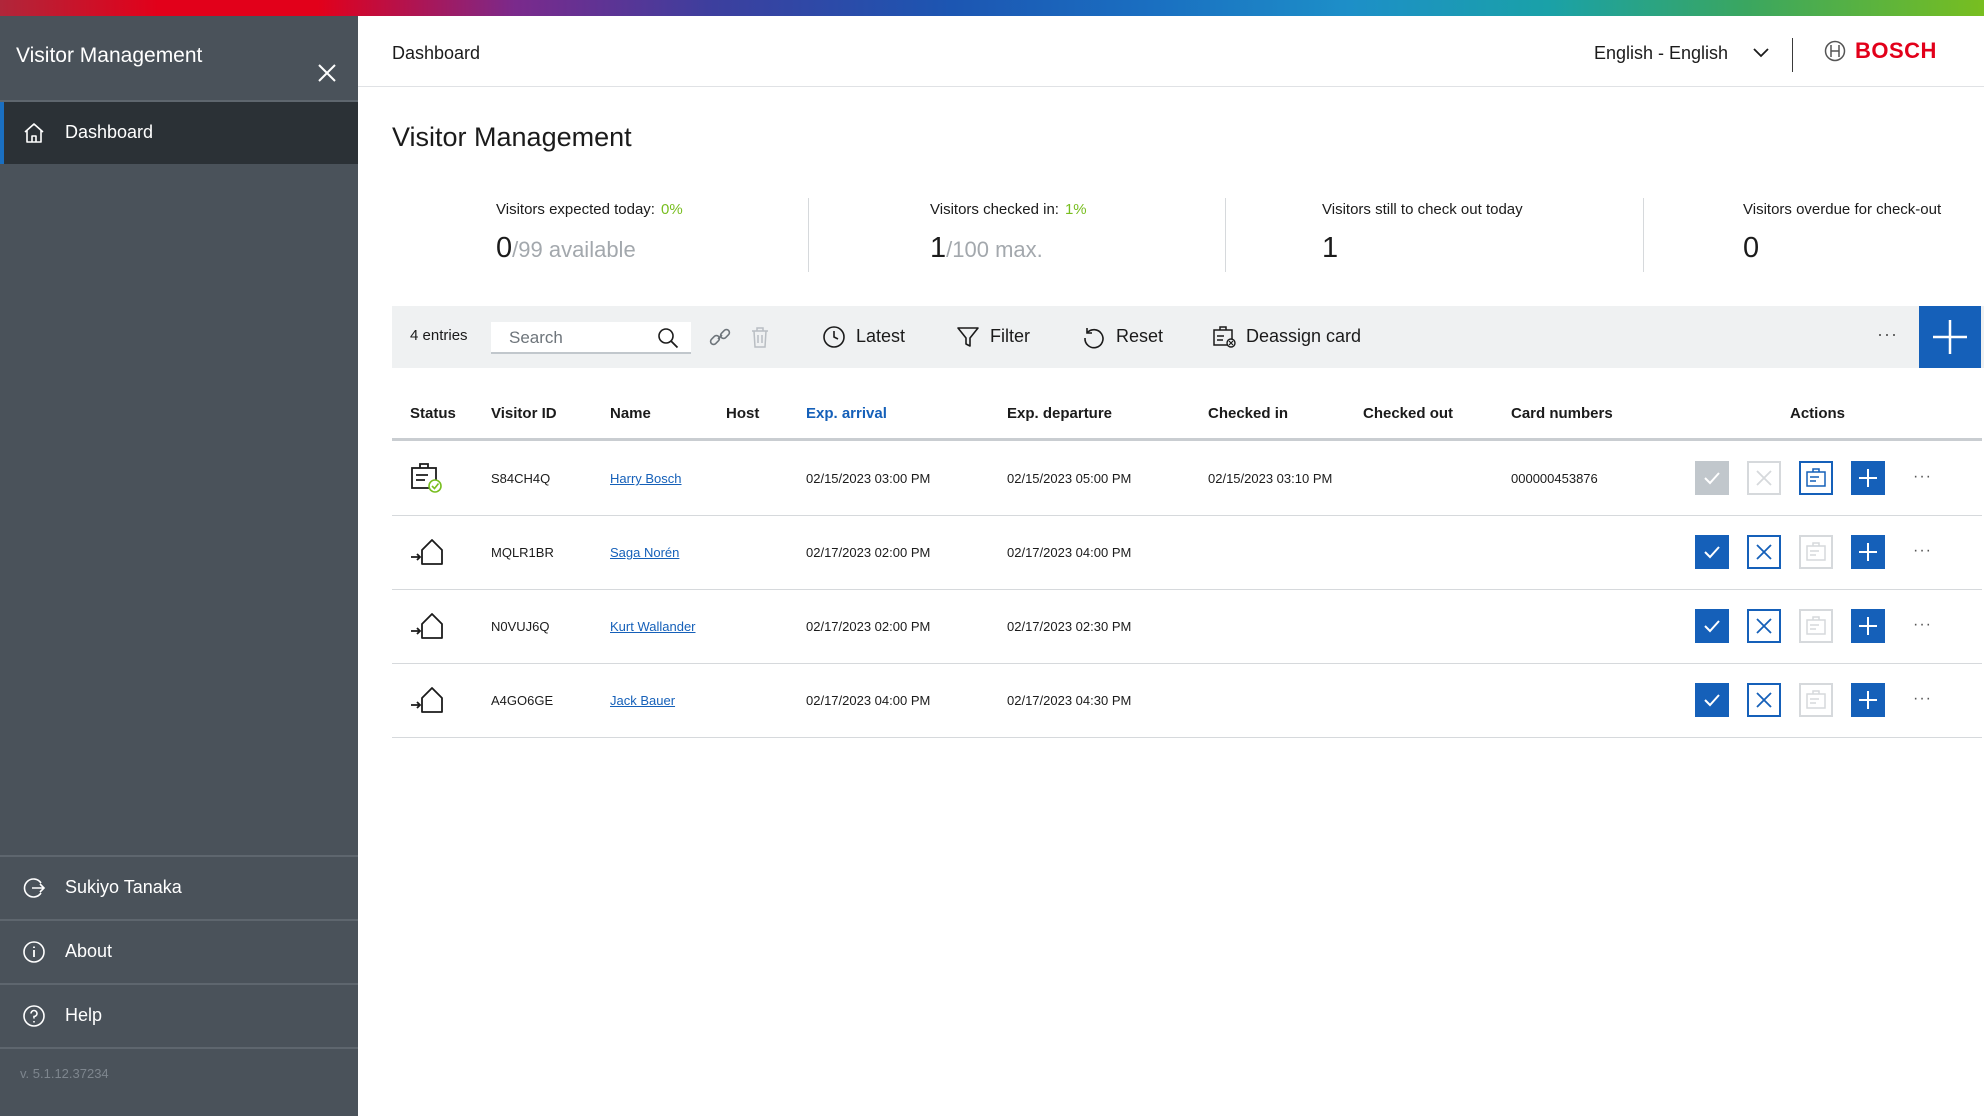  I want to click on column-header-exp-arrival: Exp. arrival, so click(846, 413).